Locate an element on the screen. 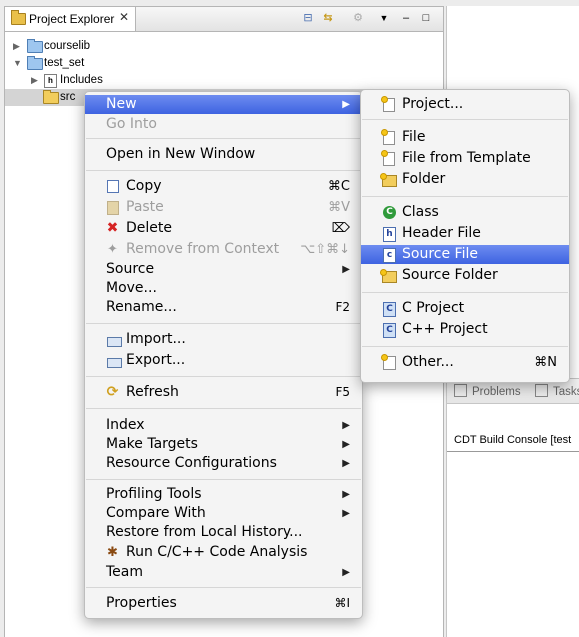 This screenshot has width=579, height=637. tab-label: Tasks is located at coordinates (566, 392).